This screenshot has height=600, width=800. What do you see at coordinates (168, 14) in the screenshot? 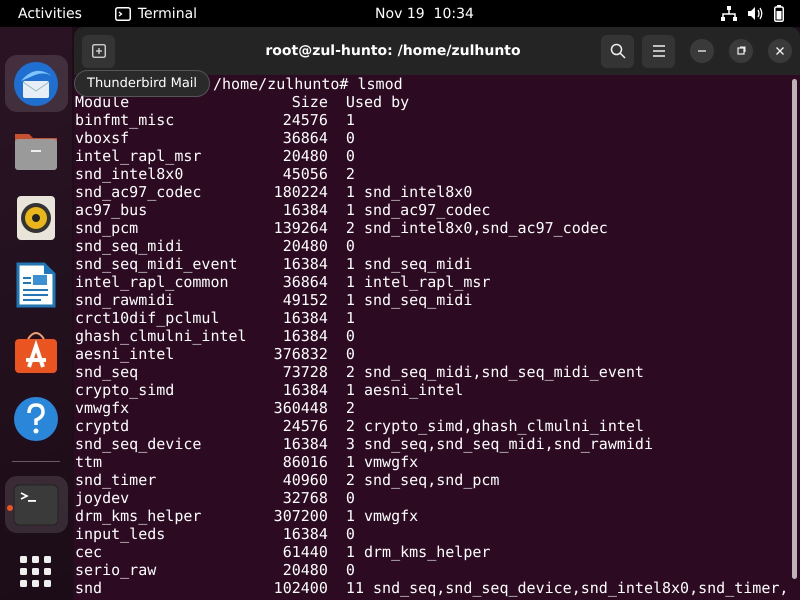
I see `app-menu: Terminal` at bounding box center [168, 14].